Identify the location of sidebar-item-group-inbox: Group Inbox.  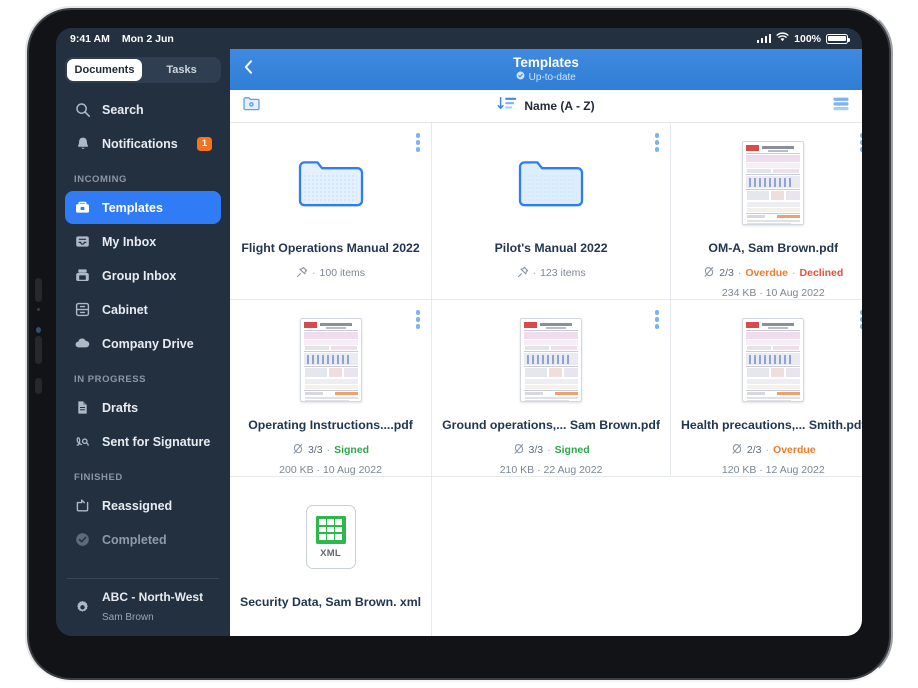
(143, 275).